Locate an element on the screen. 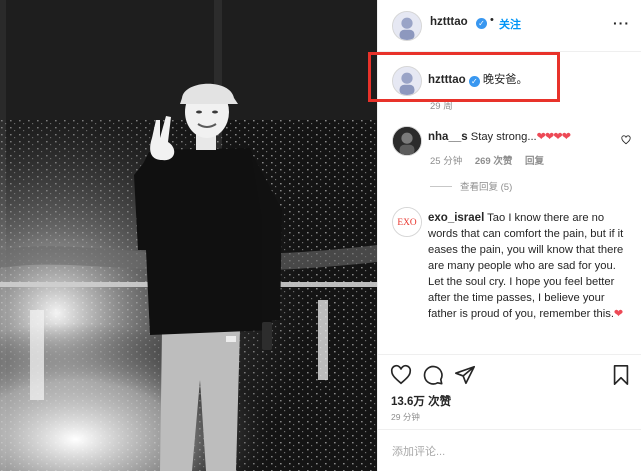 Image resolution: width=641 pixels, height=471 pixels. post-header: hztttao ✓ • 关注 ··· is located at coordinates (509, 26).